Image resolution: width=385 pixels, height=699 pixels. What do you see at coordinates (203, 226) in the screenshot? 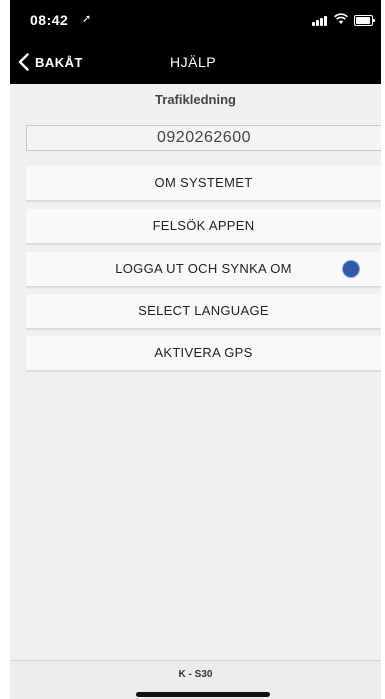
I see `troubleshoot-app-button: FELSÖK APPEN` at bounding box center [203, 226].